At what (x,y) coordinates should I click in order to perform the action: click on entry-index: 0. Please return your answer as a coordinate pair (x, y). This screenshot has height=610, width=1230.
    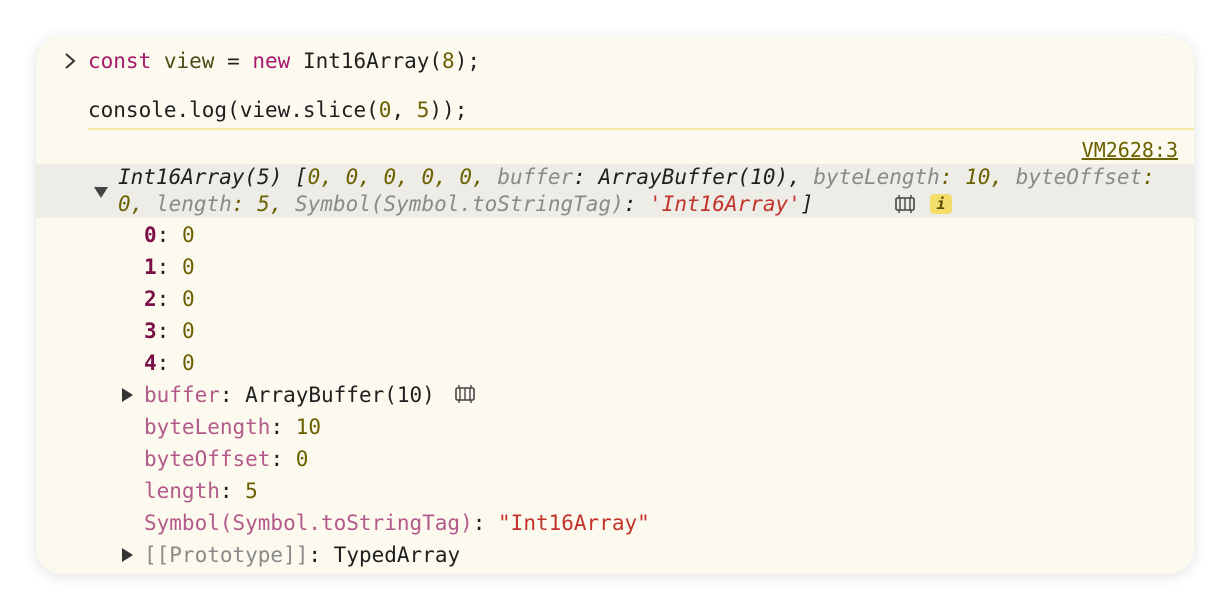
    Looking at the image, I should click on (150, 235).